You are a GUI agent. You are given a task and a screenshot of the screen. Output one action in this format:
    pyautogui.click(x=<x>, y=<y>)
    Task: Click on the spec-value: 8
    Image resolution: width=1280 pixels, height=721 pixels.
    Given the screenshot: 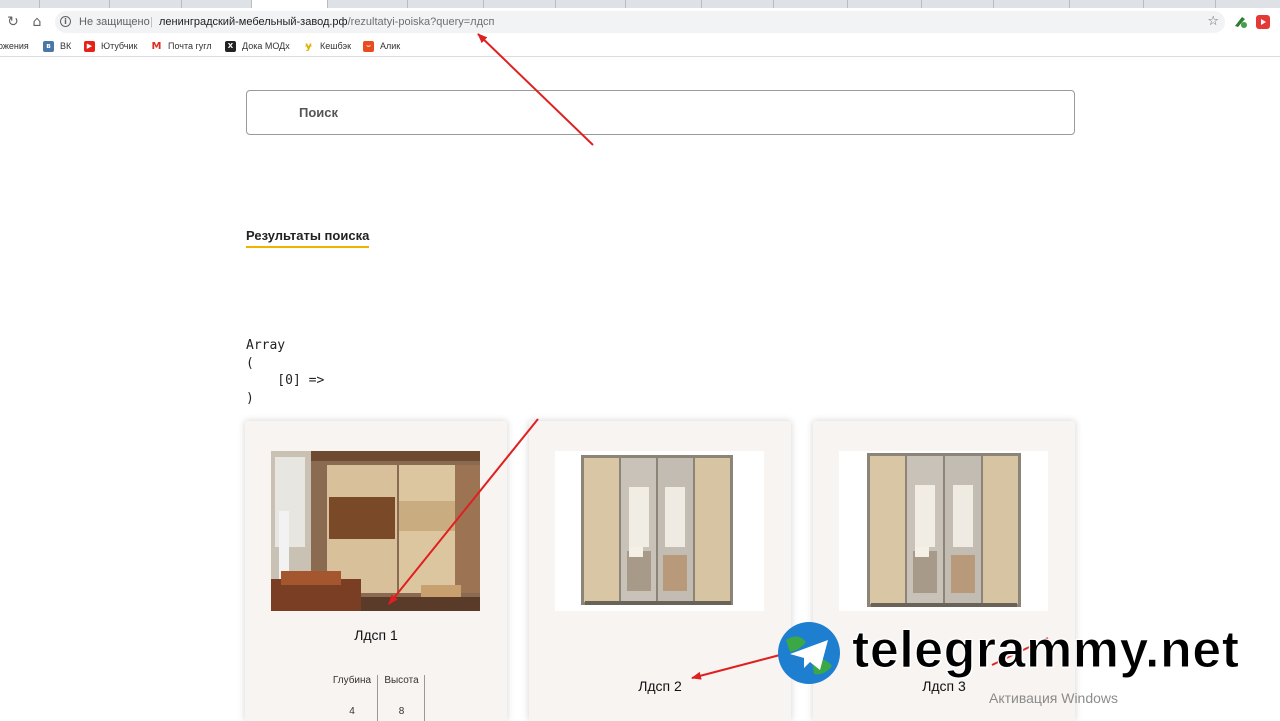 What is the action you would take?
    pyautogui.click(x=401, y=711)
    